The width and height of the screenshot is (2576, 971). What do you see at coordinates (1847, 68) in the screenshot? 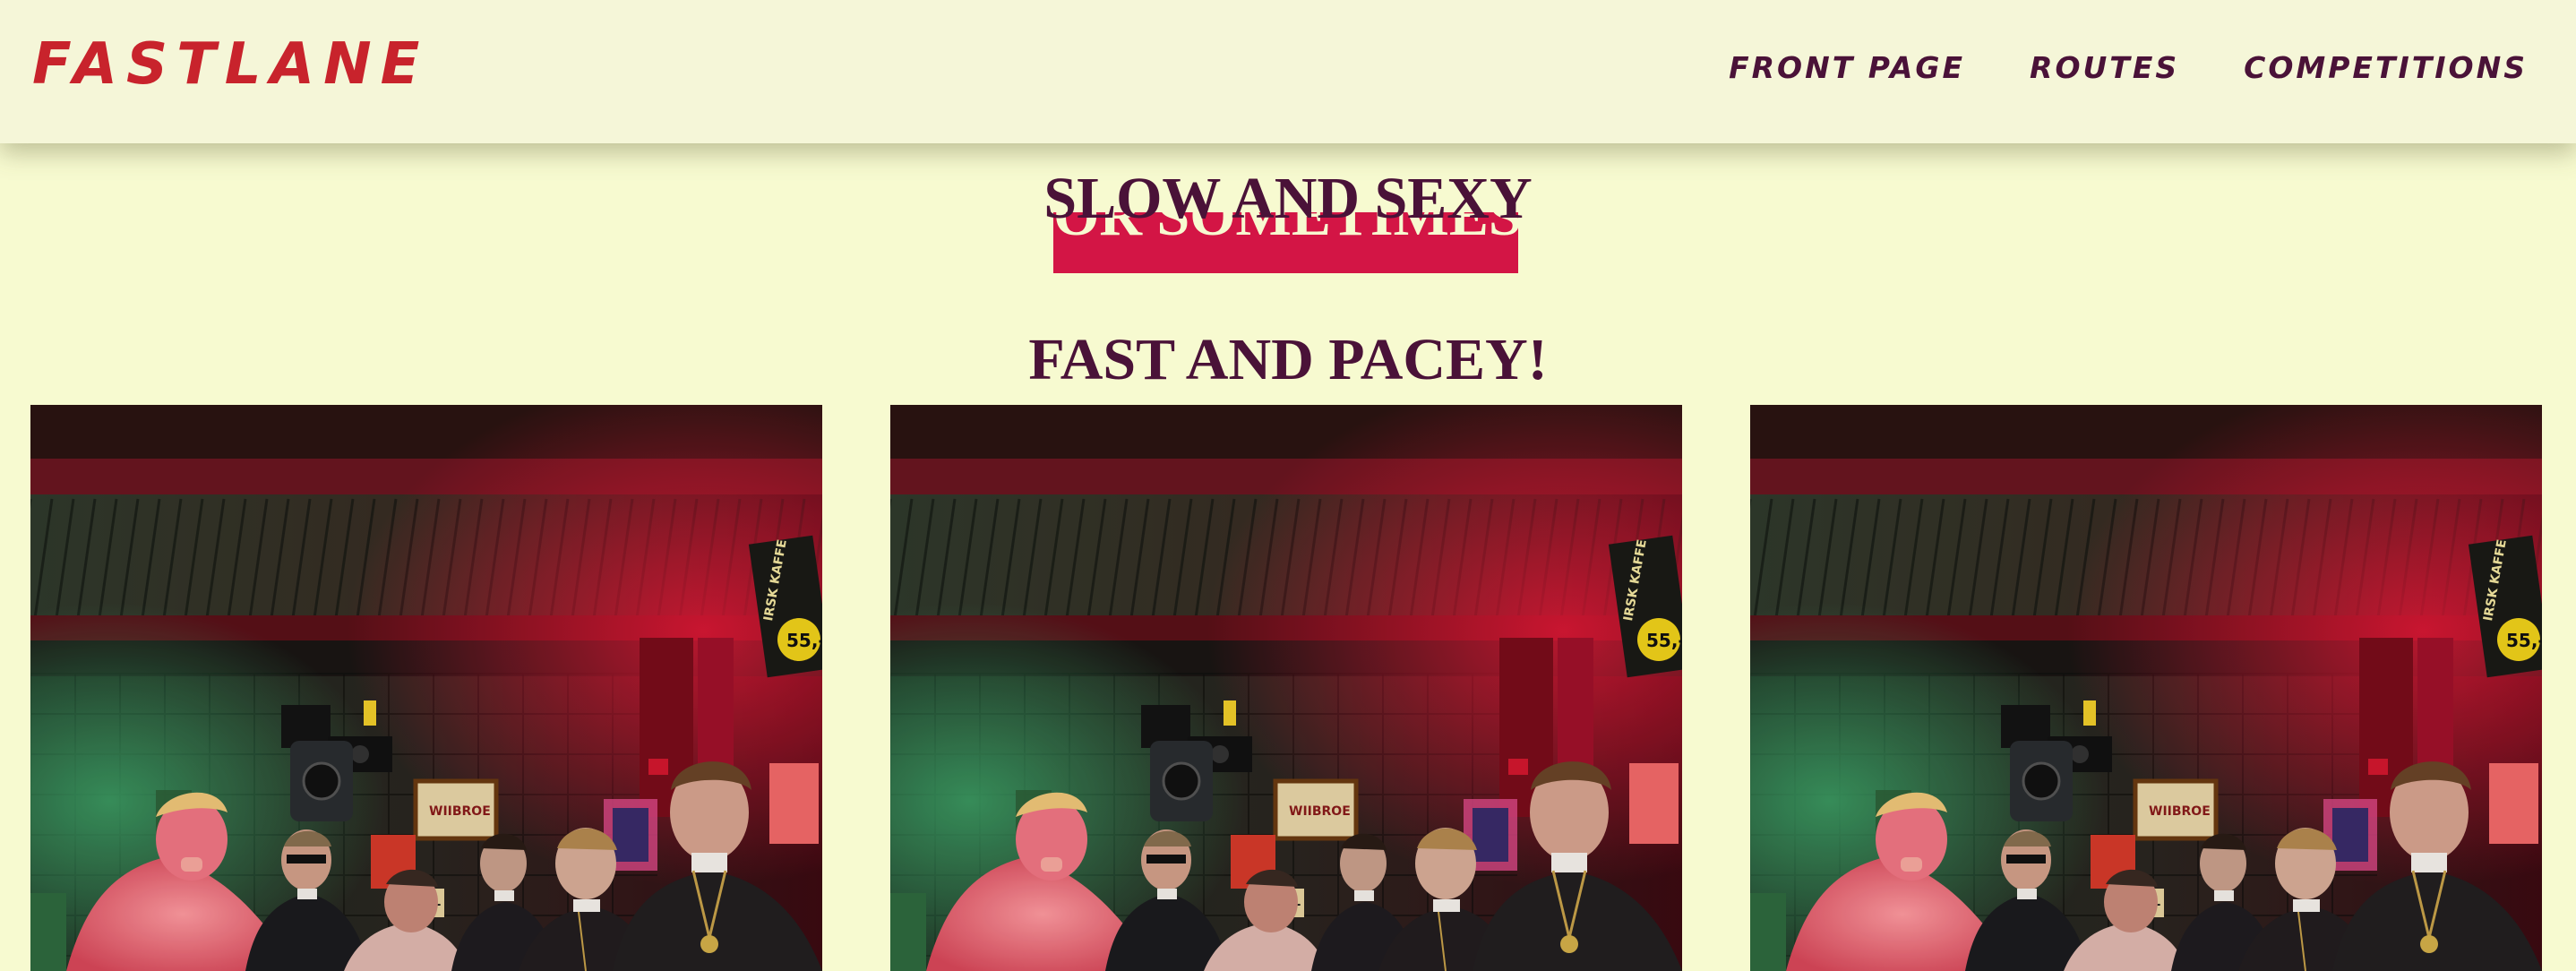
I see `nav-link-front-page: FRONT PAGE` at bounding box center [1847, 68].